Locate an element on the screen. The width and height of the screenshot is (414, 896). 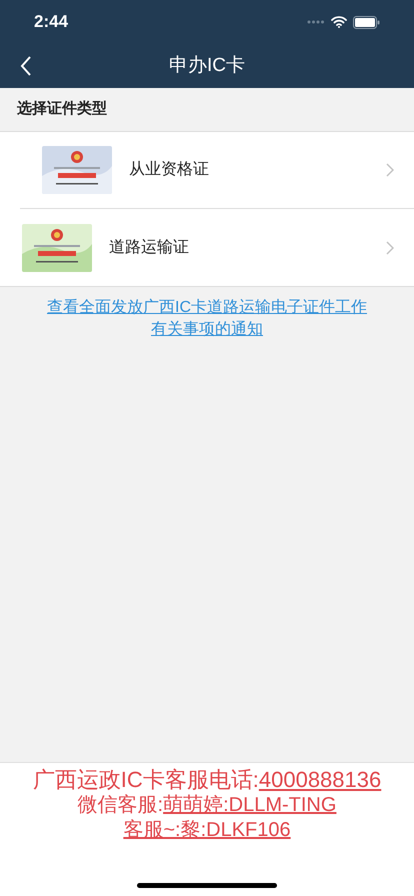
contact-link: 4000888136 is located at coordinates (320, 779).